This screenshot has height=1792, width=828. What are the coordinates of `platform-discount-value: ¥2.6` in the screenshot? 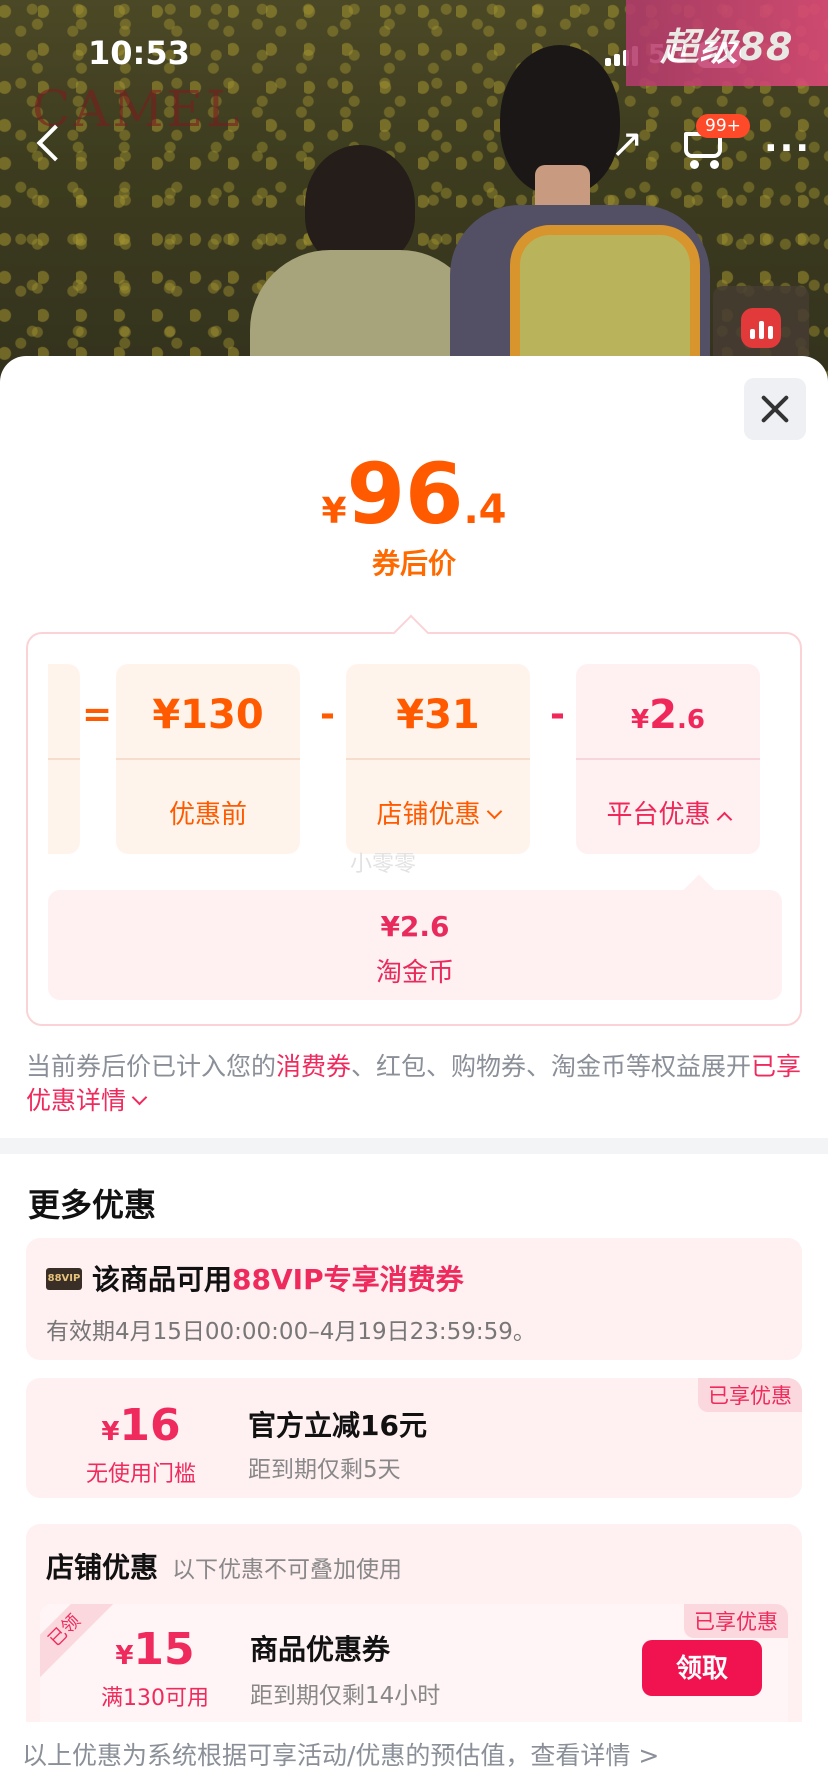 It's located at (668, 715).